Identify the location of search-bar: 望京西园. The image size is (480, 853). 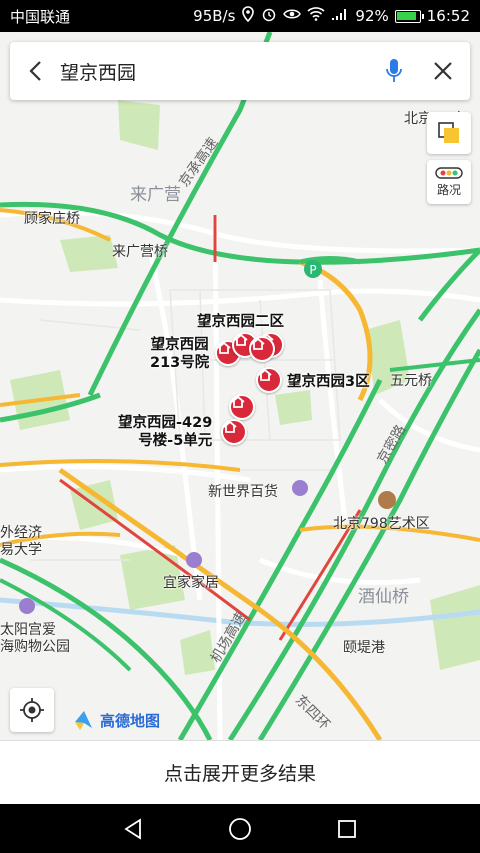
(240, 71).